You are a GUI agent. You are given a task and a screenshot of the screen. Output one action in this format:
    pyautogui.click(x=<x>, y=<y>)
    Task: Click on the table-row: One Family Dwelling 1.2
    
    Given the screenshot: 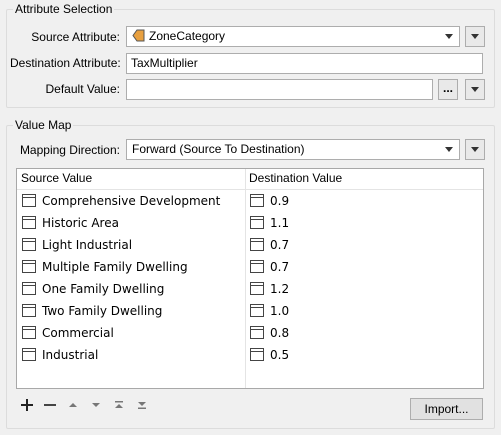 What is the action you would take?
    pyautogui.click(x=250, y=289)
    